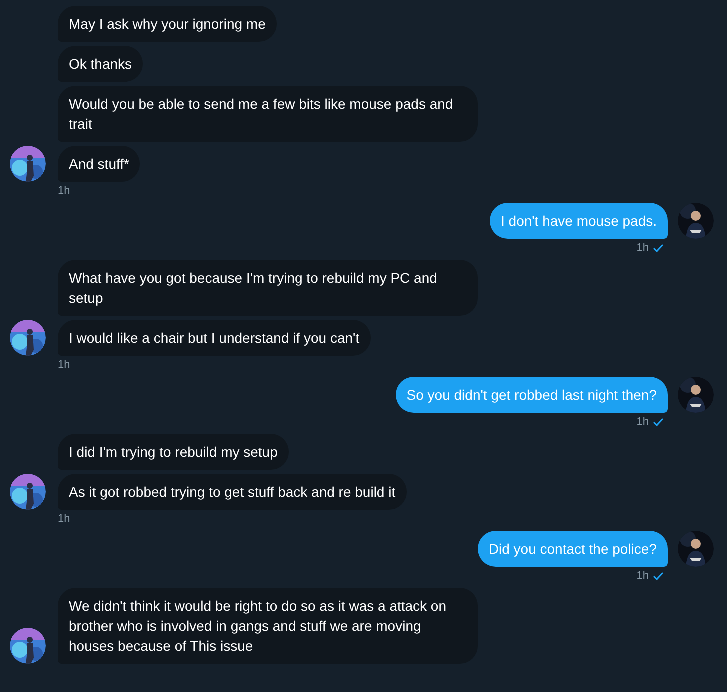  What do you see at coordinates (268, 626) in the screenshot?
I see `message-bubble: We didn't think it would be right to do so as it was a attack on brother who is involved in gangs and stuff we are moving houses because of This issue` at bounding box center [268, 626].